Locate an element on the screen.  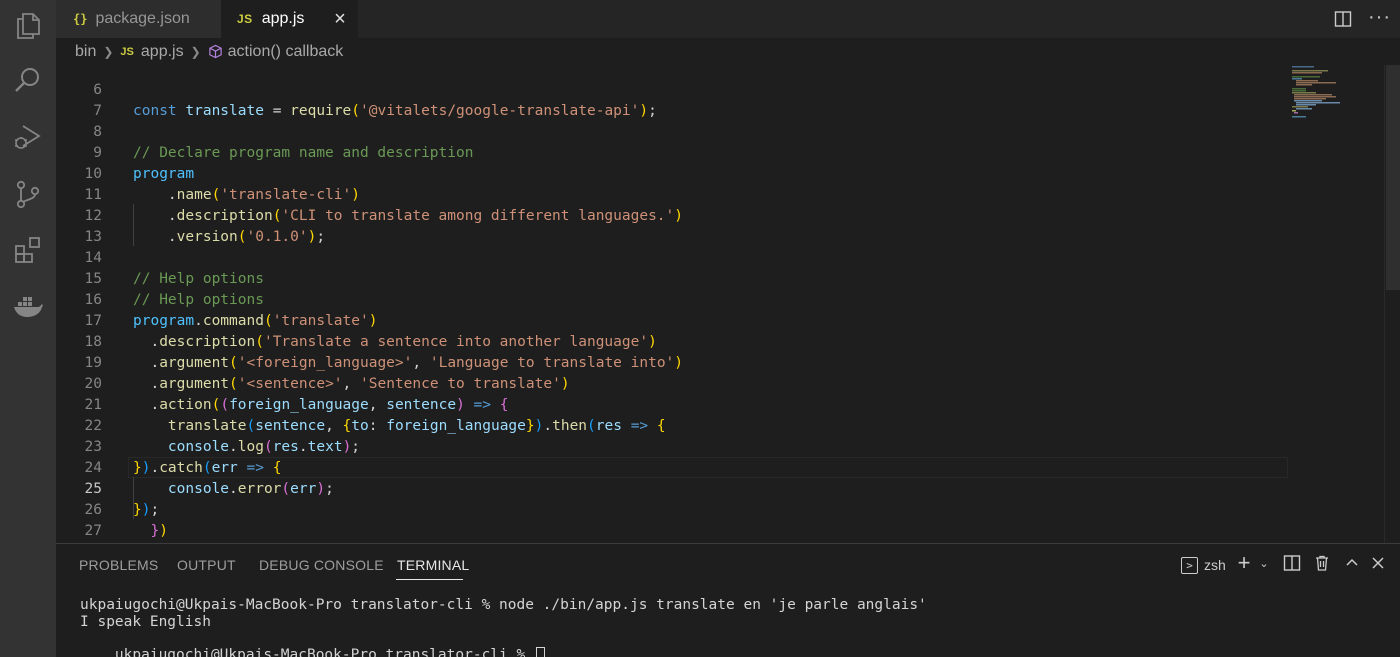
extensions-icon is located at coordinates (28, 250).